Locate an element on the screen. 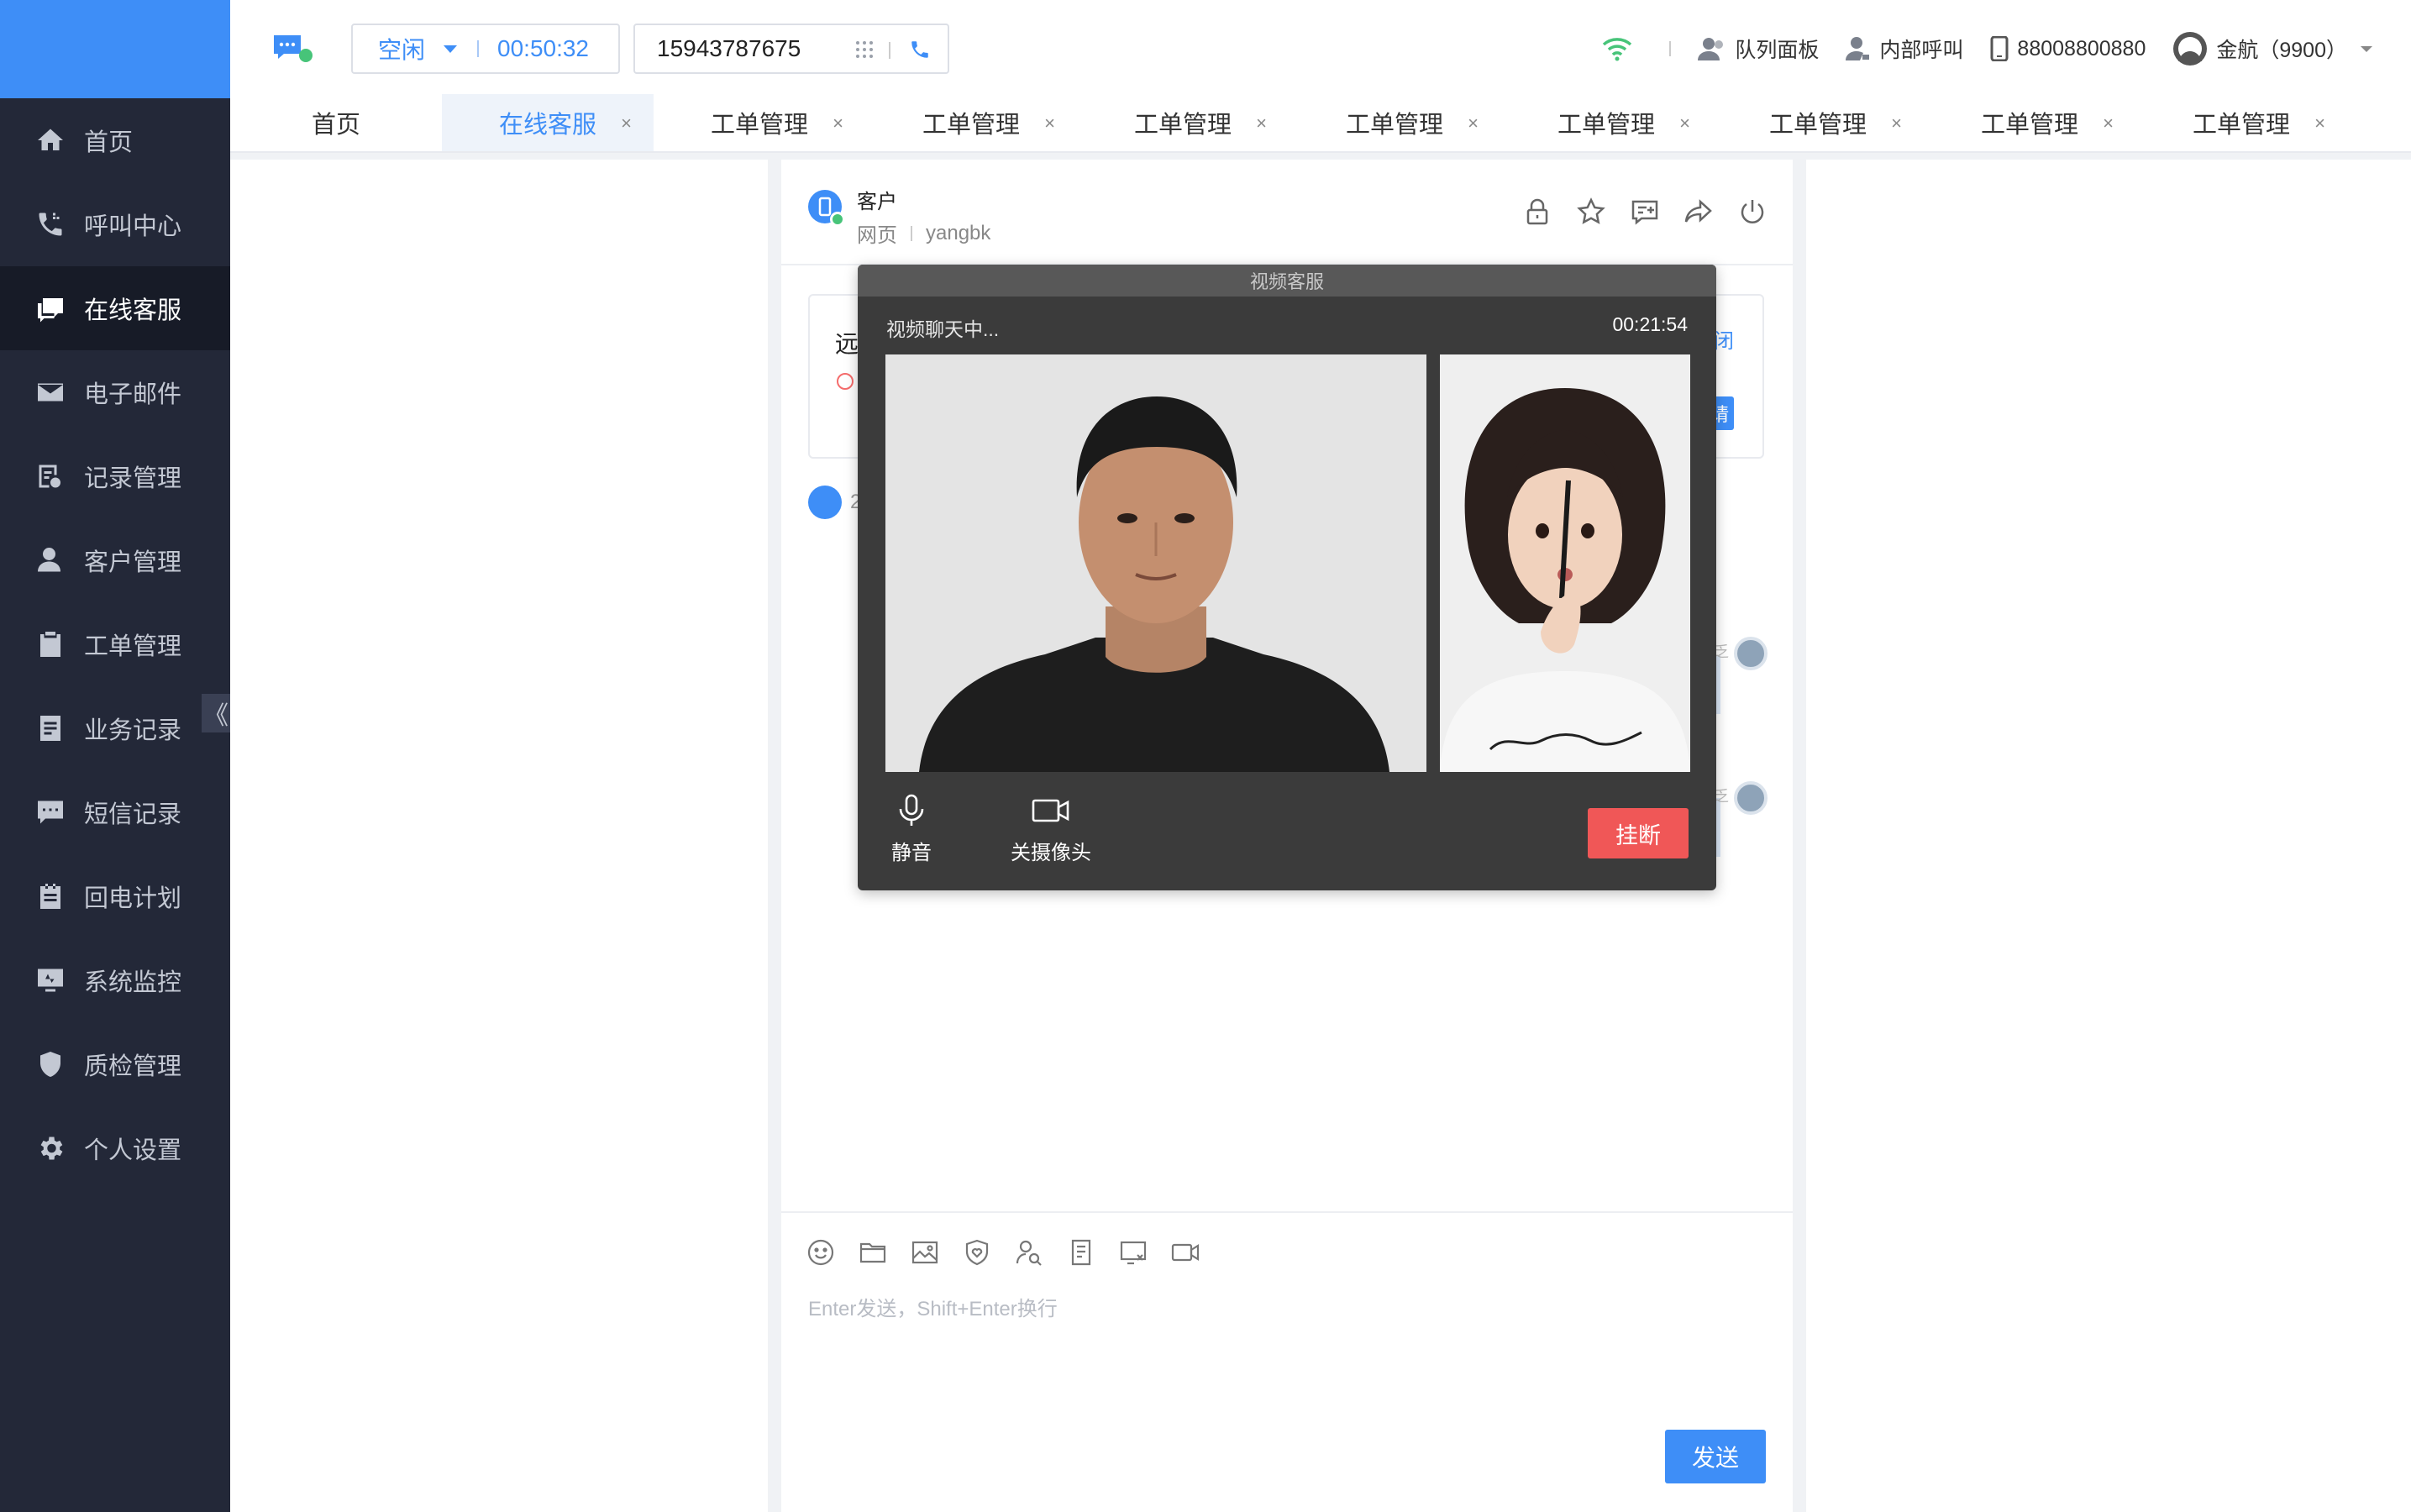 This screenshot has height=1512, width=2411. screen-capture-icon is located at coordinates (1133, 1252).